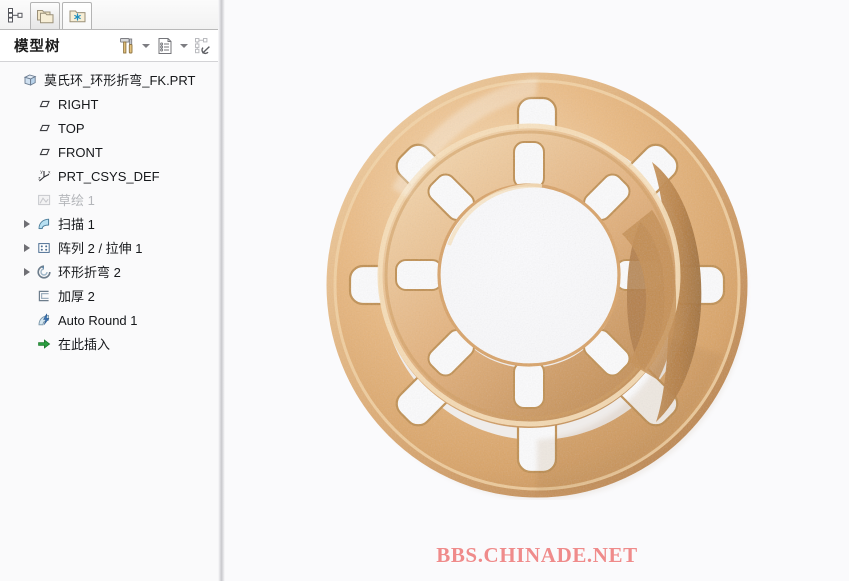 The image size is (849, 581). What do you see at coordinates (537, 555) in the screenshot?
I see `watermark-text: BBS.CHINADE.NET` at bounding box center [537, 555].